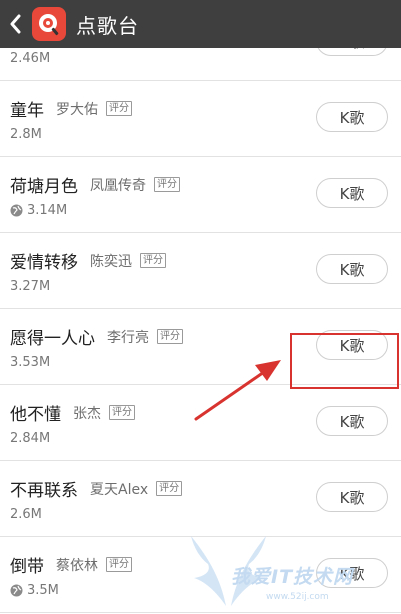 This screenshot has height=614, width=401. What do you see at coordinates (118, 185) in the screenshot?
I see `artist-name: 凤凰传奇` at bounding box center [118, 185].